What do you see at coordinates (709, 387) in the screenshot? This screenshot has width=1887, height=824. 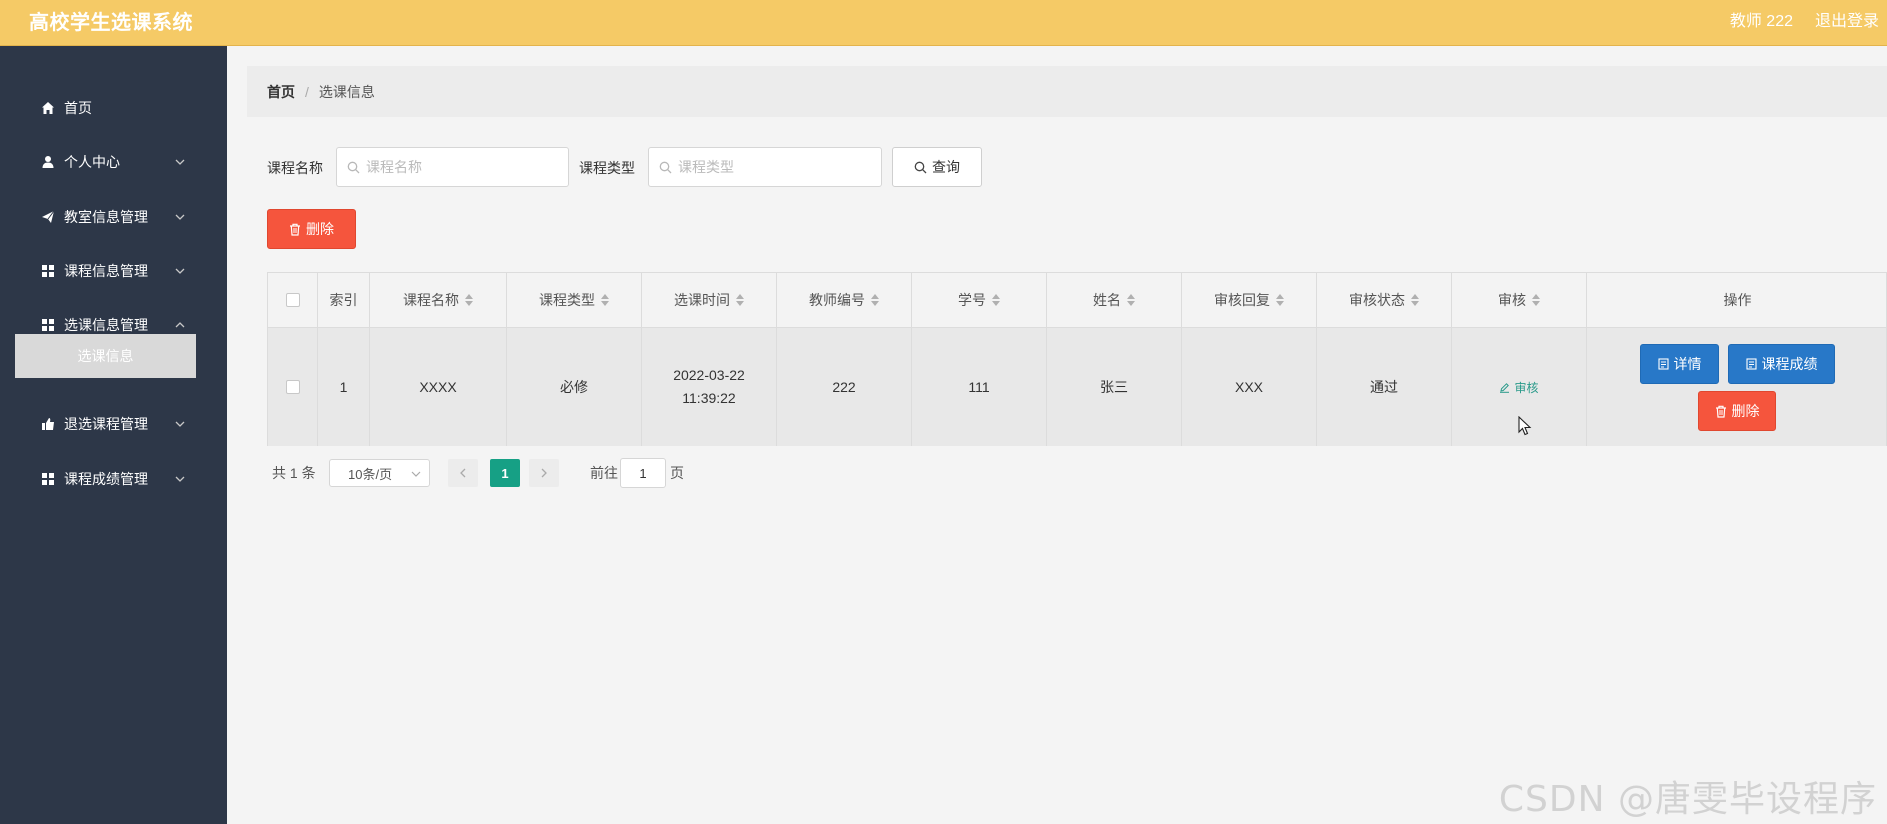 I see `cell-select-time: 2022-03-22 11:39:22` at bounding box center [709, 387].